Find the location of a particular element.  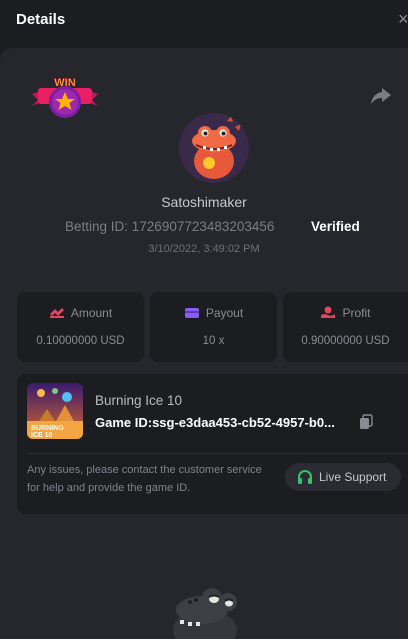

stat-profit: Profit 0.90000000 USD is located at coordinates (345, 327).